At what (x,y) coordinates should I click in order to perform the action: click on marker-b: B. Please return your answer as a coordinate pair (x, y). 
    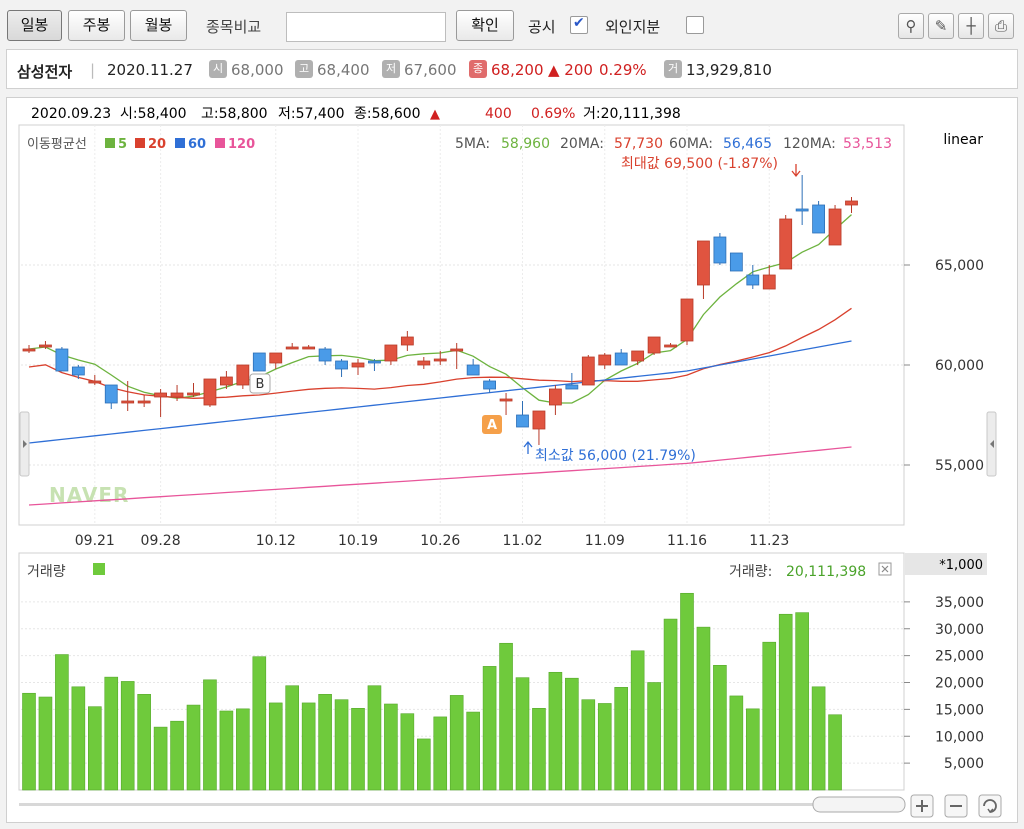
    Looking at the image, I should click on (260, 383).